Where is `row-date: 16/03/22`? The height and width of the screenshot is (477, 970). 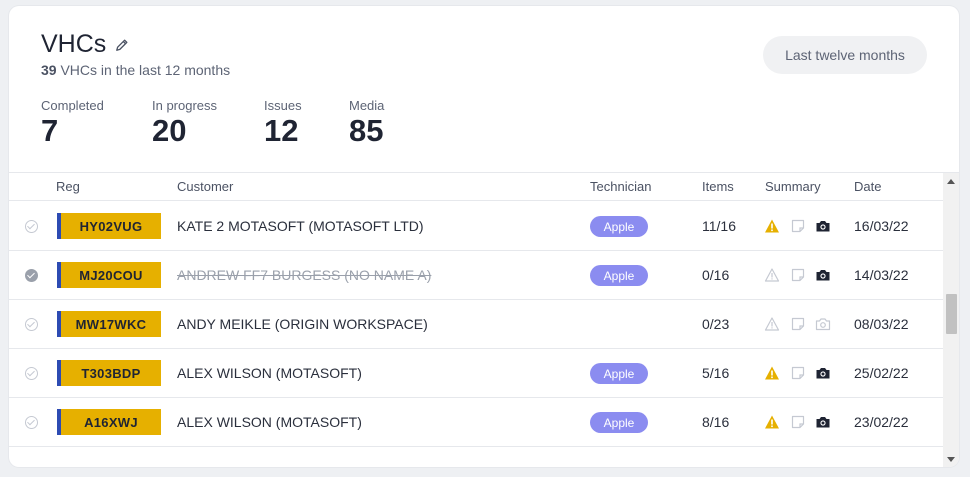 row-date: 16/03/22 is located at coordinates (881, 226).